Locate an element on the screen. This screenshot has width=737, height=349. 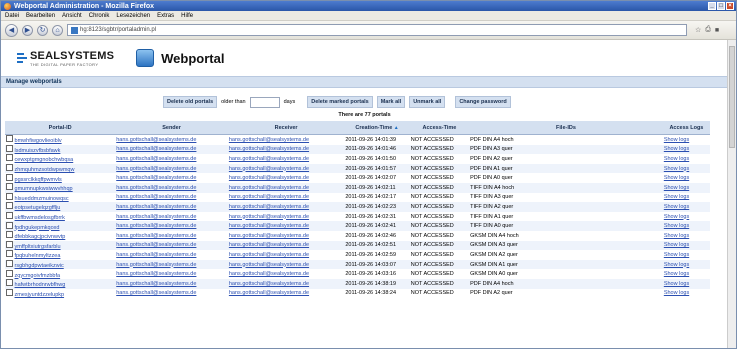
menu-item-datei: Datei is located at coordinates (12, 16).